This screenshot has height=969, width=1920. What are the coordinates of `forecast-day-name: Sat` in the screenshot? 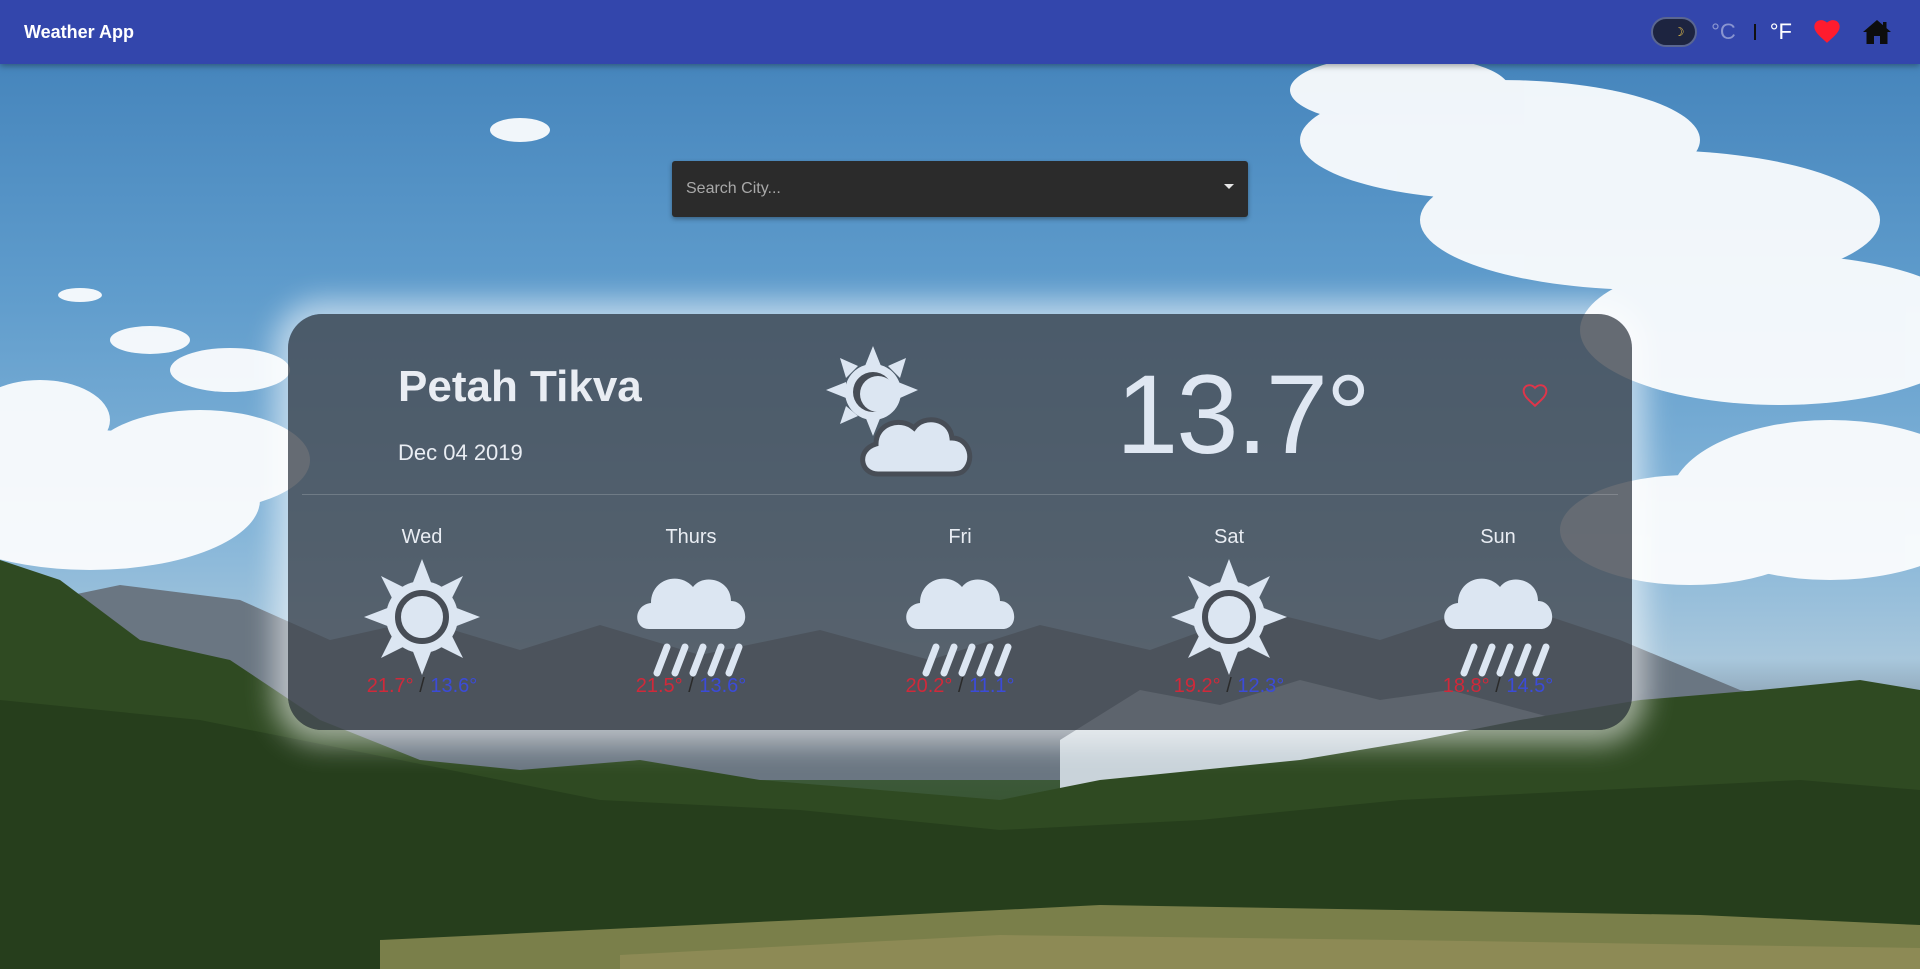 It's located at (1229, 537).